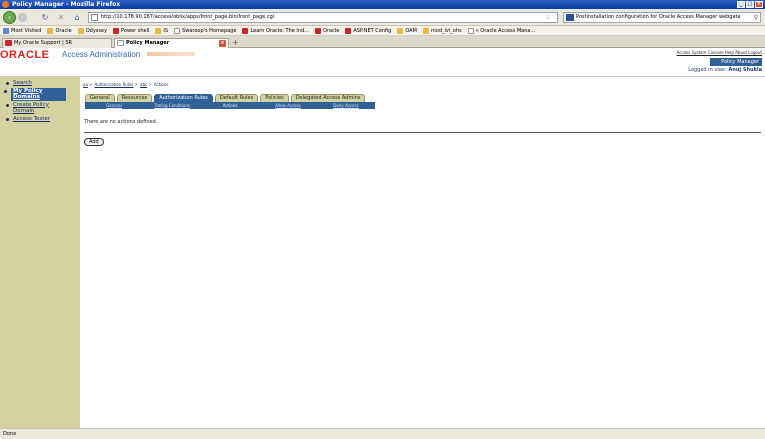 This screenshot has width=765, height=439. What do you see at coordinates (756, 17) in the screenshot?
I see `search-icon: ⚲` at bounding box center [756, 17].